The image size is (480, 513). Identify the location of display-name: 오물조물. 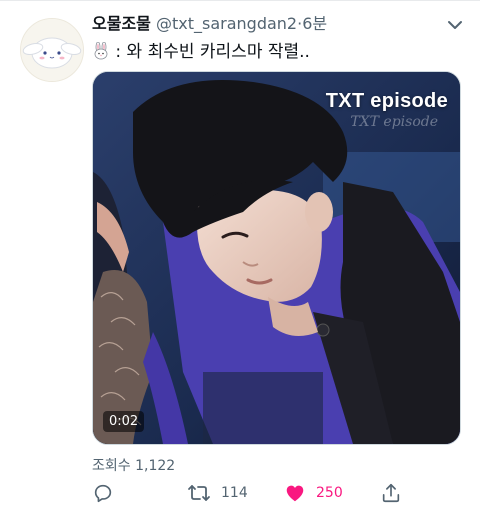
(121, 23).